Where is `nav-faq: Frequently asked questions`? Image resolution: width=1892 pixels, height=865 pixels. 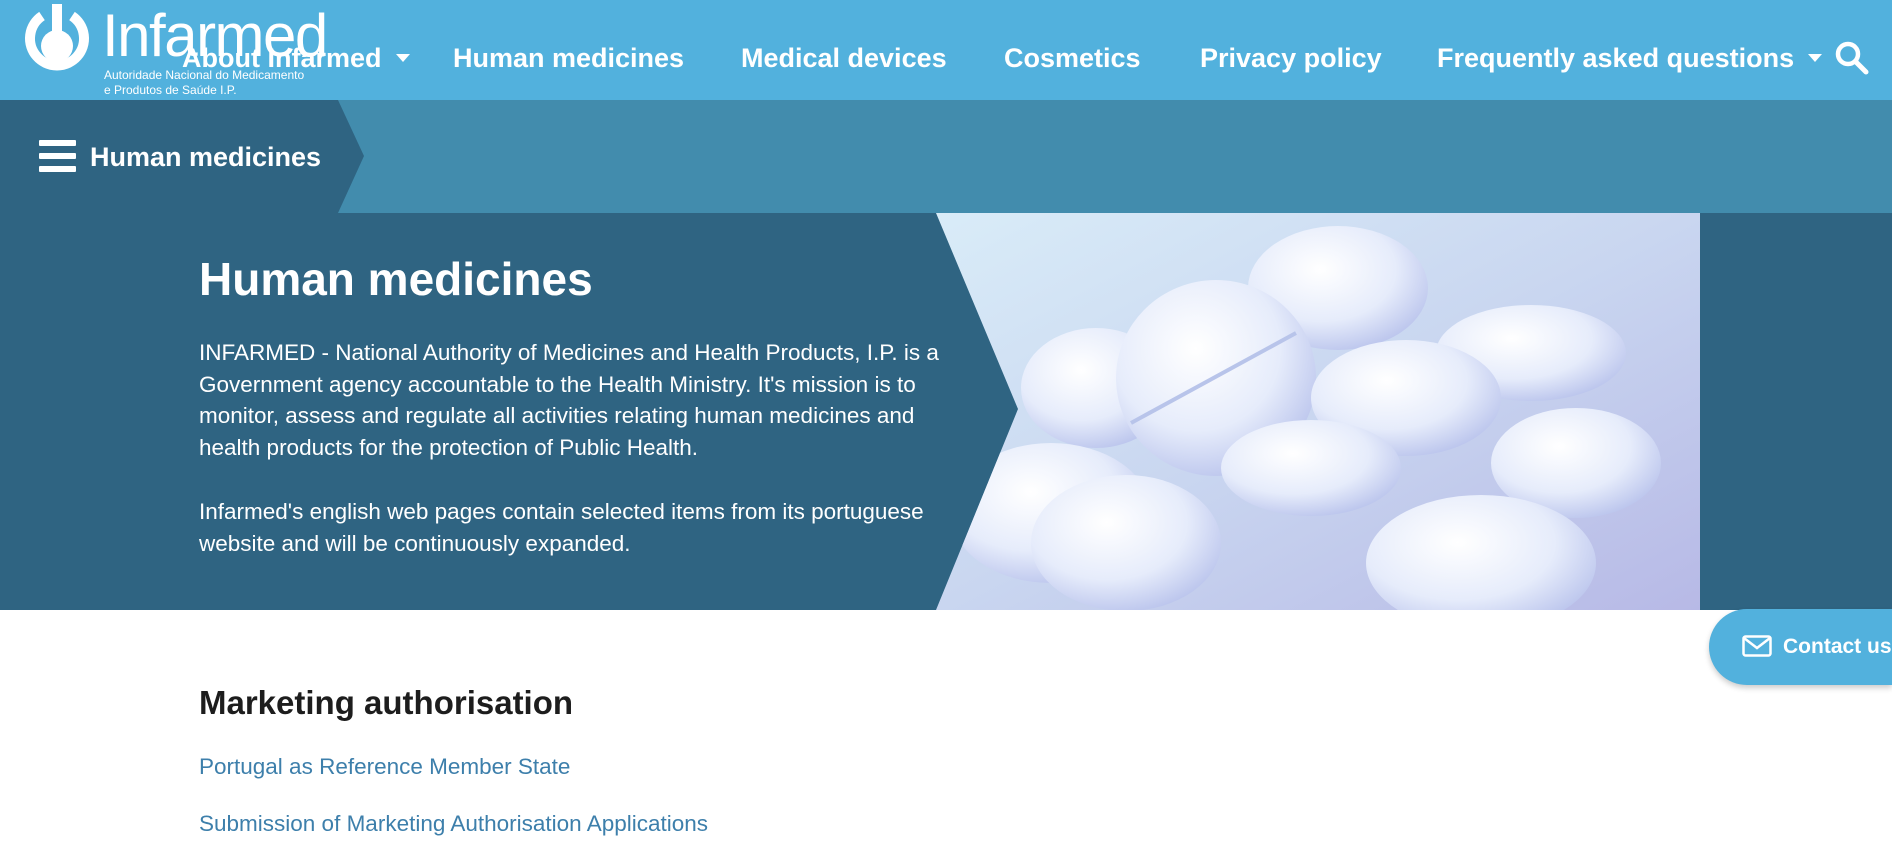
nav-faq: Frequently asked questions is located at coordinates (1630, 58).